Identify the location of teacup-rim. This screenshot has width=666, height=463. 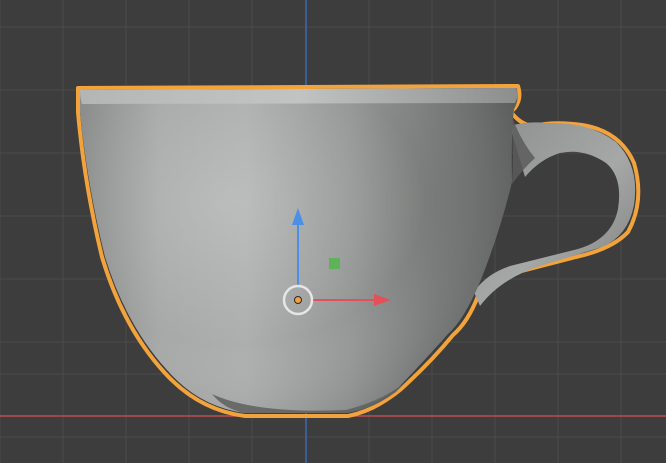
(299, 96).